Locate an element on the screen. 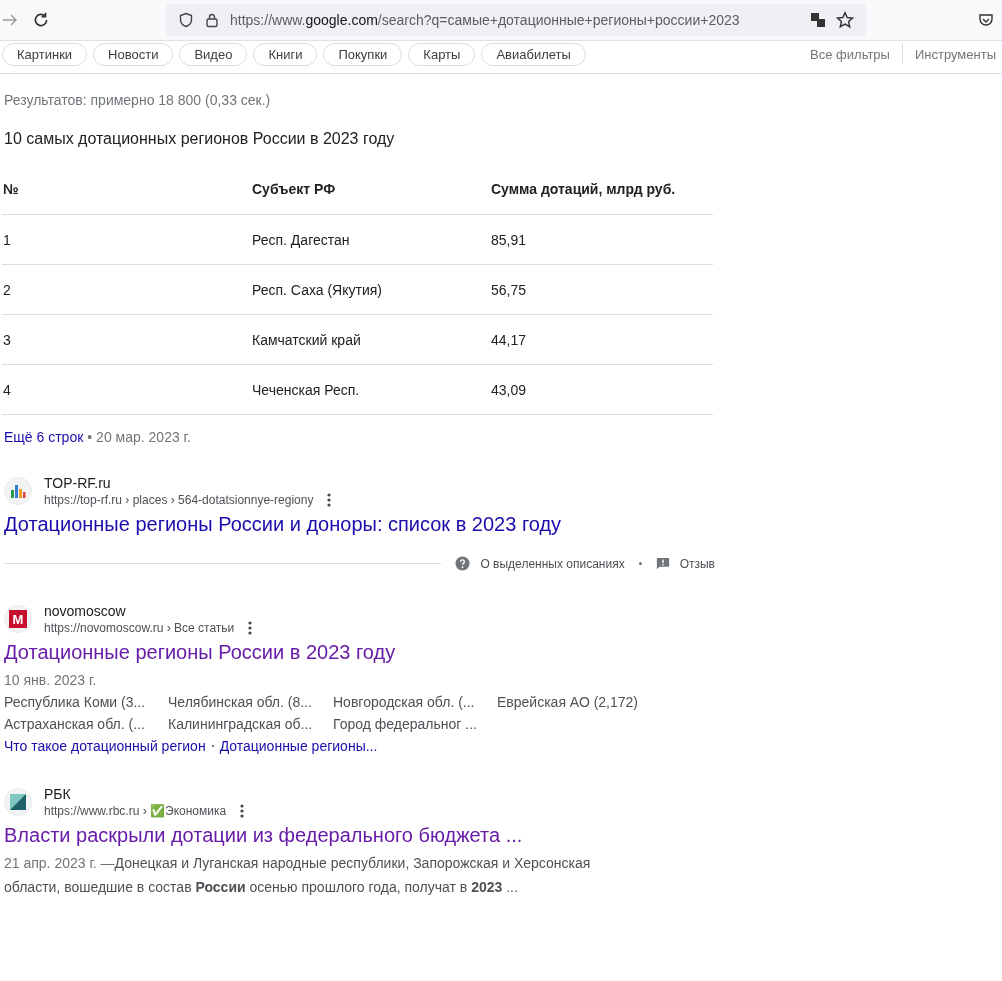 The height and width of the screenshot is (981, 1002). list-item-text: Еврейская АО (2,172) is located at coordinates (568, 702).